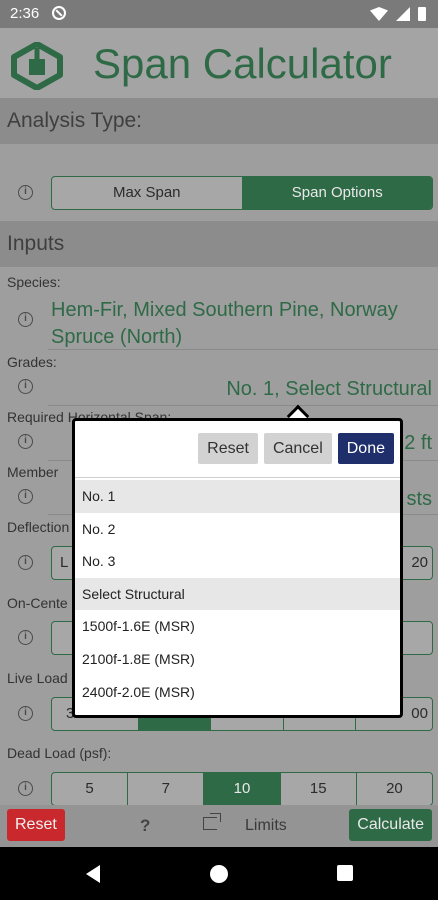 This screenshot has height=900, width=438. Describe the element at coordinates (219, 826) in the screenshot. I see `bottom-toolbar: Reset ? Limits Calculate` at that location.